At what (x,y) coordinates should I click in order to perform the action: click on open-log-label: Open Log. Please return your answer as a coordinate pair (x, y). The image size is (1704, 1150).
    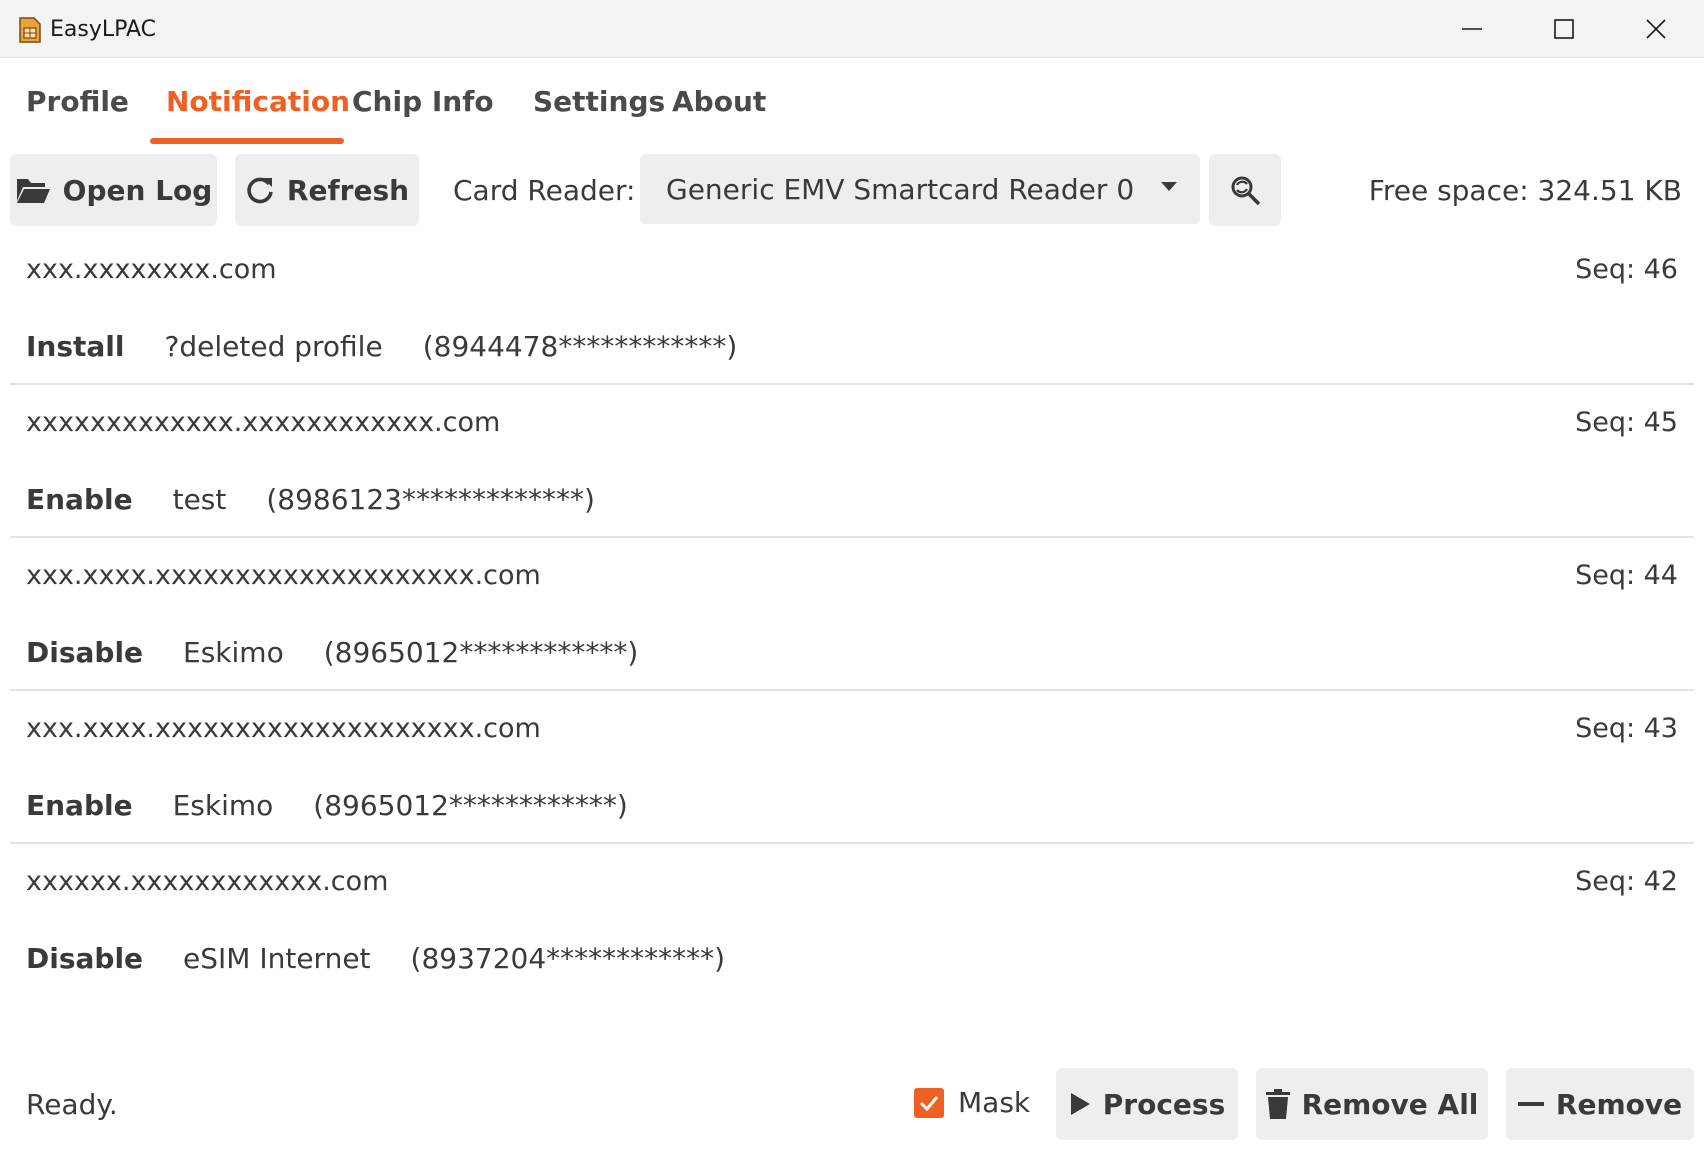
    Looking at the image, I should click on (137, 190).